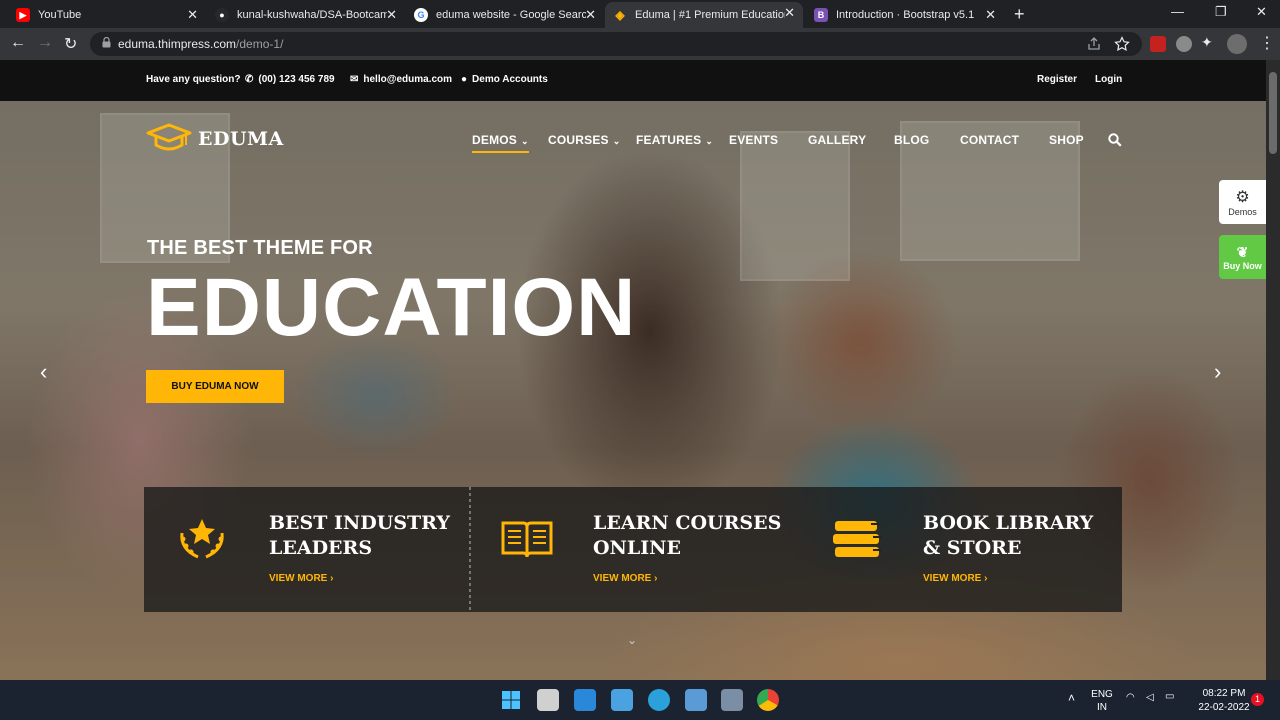 The image size is (1280, 720). I want to click on feature-item: BOOK LIBRARY & STORE VIEW MORE ›, so click(974, 549).